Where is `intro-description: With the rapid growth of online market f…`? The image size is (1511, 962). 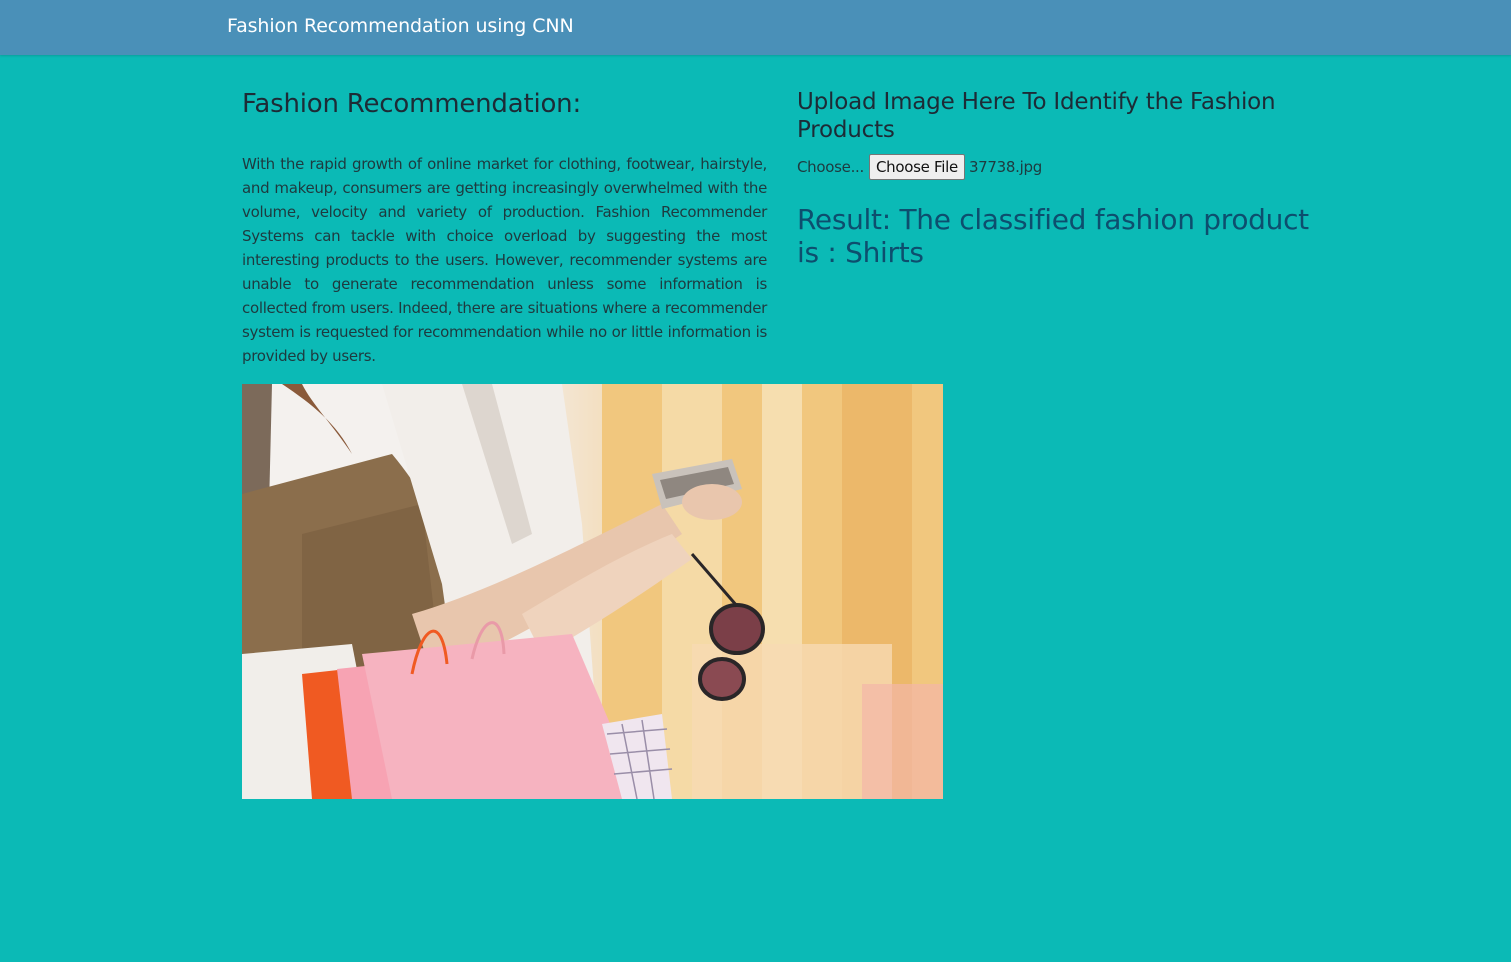 intro-description: With the rapid growth of online market f… is located at coordinates (504, 260).